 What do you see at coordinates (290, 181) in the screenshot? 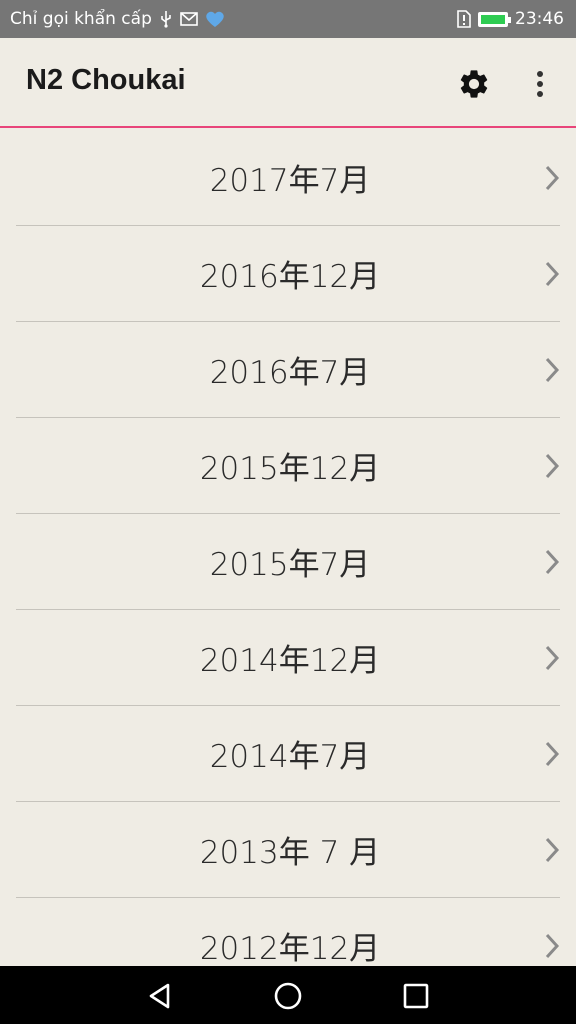
I see `list-item-label: 2017年7月` at bounding box center [290, 181].